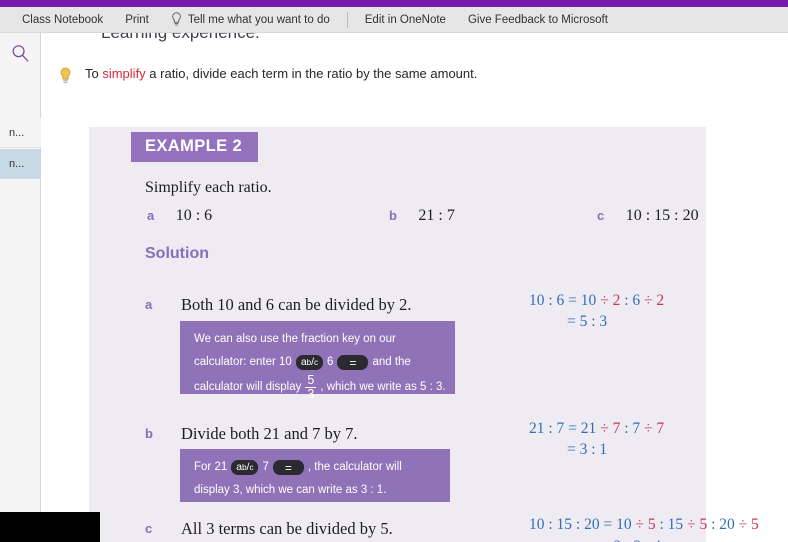  I want to click on example-instruction: Simplify each ratio., so click(208, 187).